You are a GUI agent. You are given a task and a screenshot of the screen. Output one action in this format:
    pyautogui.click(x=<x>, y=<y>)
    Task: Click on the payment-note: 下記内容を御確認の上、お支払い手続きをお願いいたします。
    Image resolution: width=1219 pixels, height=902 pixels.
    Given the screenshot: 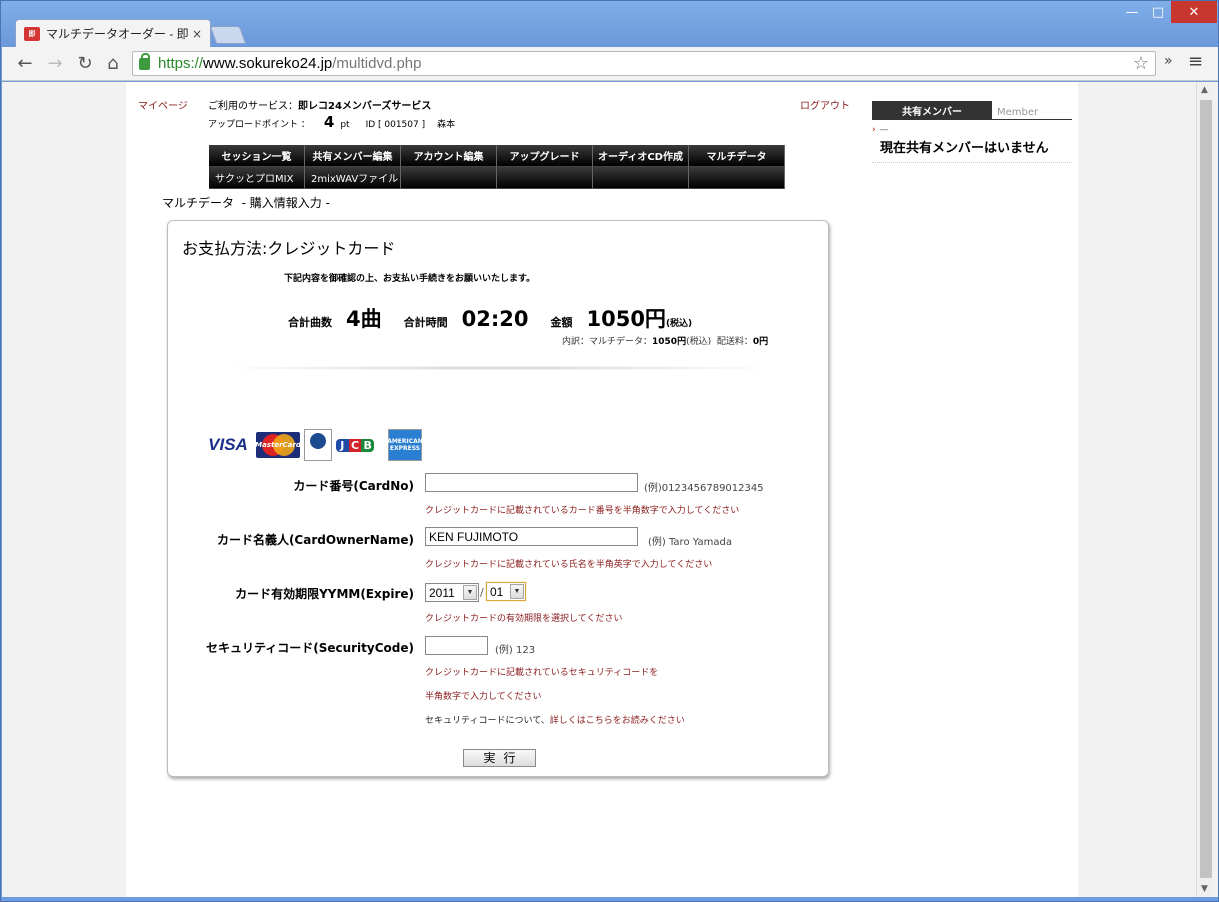 What is the action you would take?
    pyautogui.click(x=410, y=279)
    